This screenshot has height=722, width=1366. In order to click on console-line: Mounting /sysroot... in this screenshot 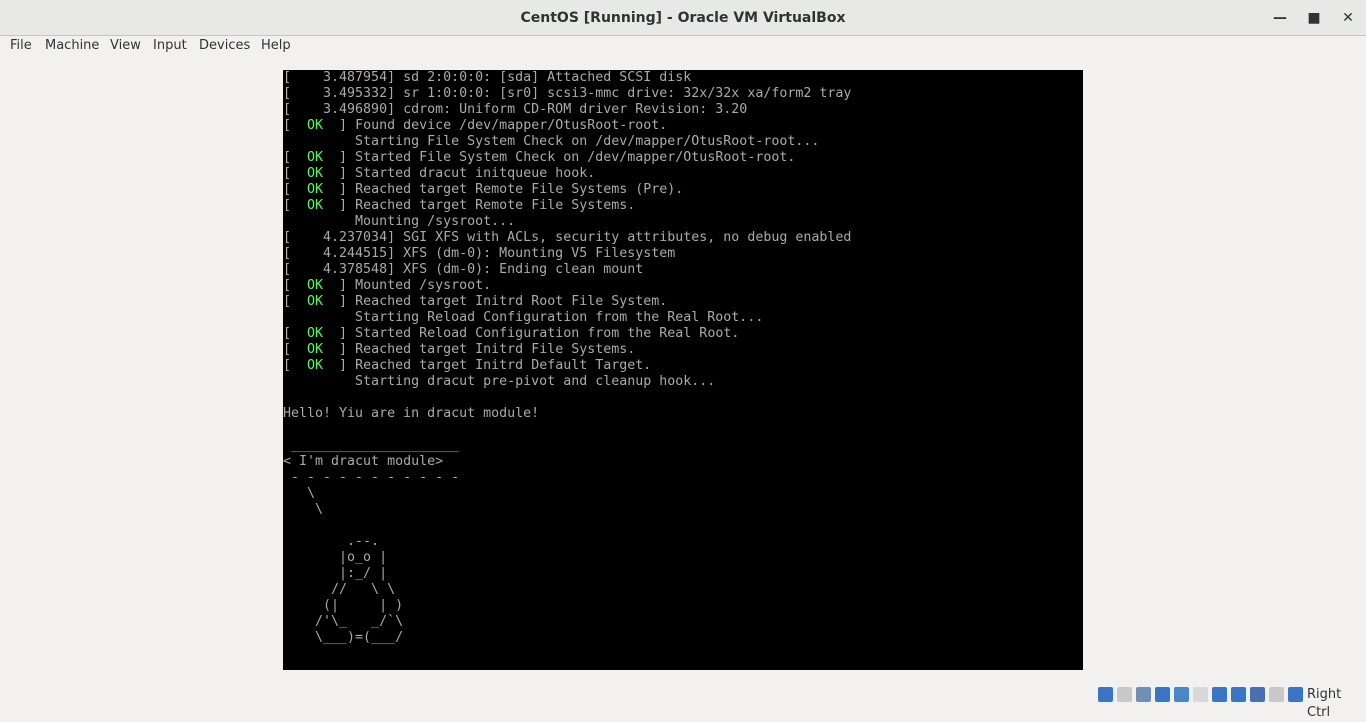, I will do `click(399, 221)`.